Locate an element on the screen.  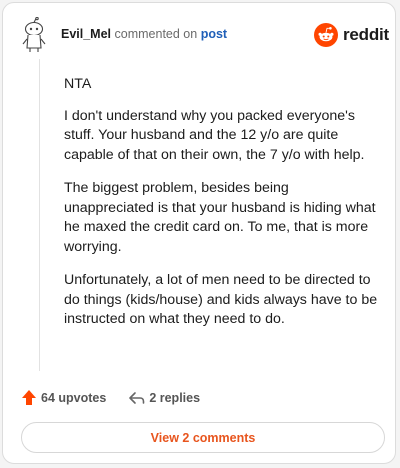
avatar is located at coordinates (34, 34).